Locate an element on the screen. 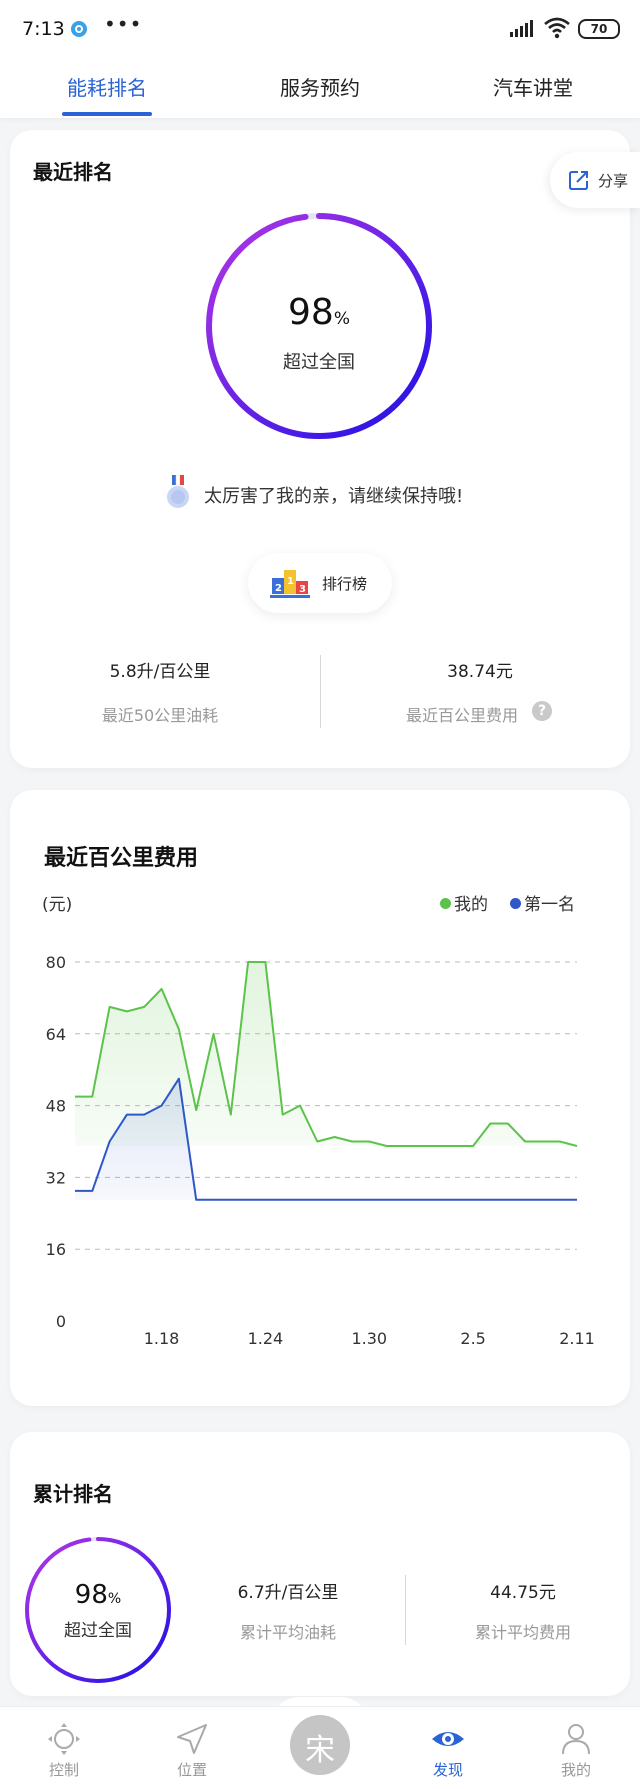 Image resolution: width=640 pixels, height=1789 pixels. x-tick-label: 1.18 is located at coordinates (162, 1338).